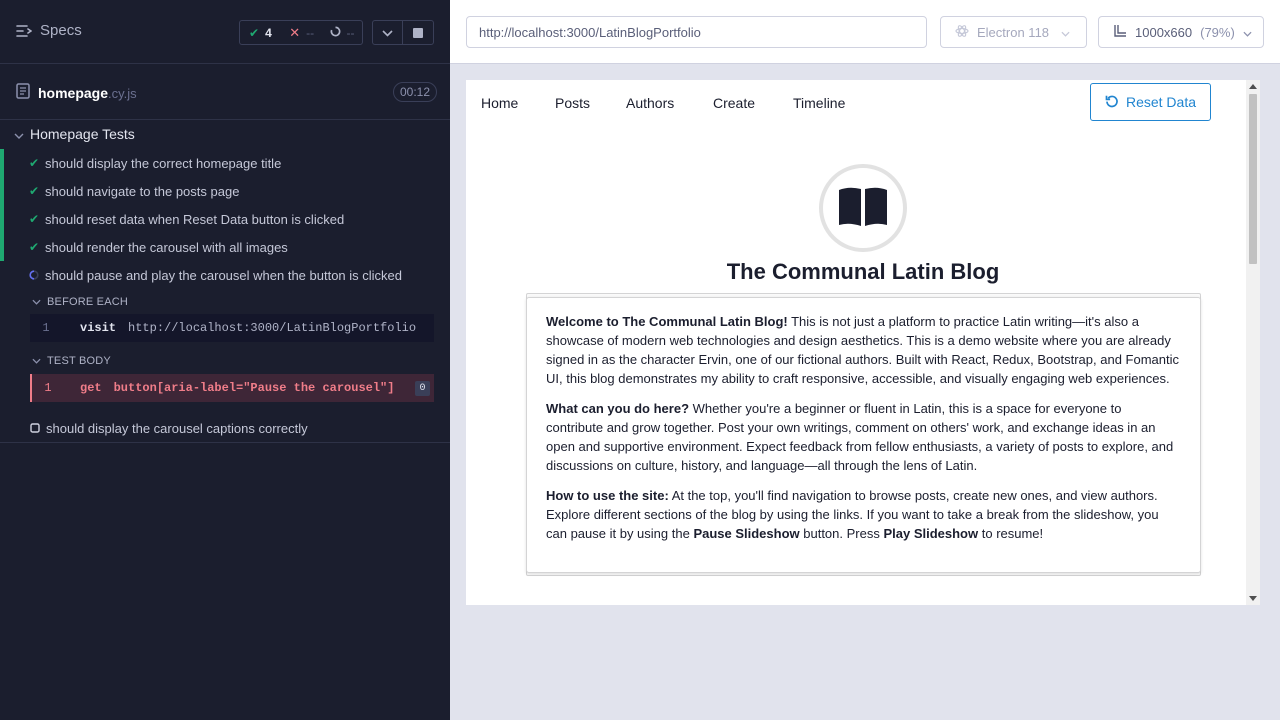 The image size is (1280, 720). Describe the element at coordinates (295, 32) in the screenshot. I see `cross-icon: ✕` at that location.